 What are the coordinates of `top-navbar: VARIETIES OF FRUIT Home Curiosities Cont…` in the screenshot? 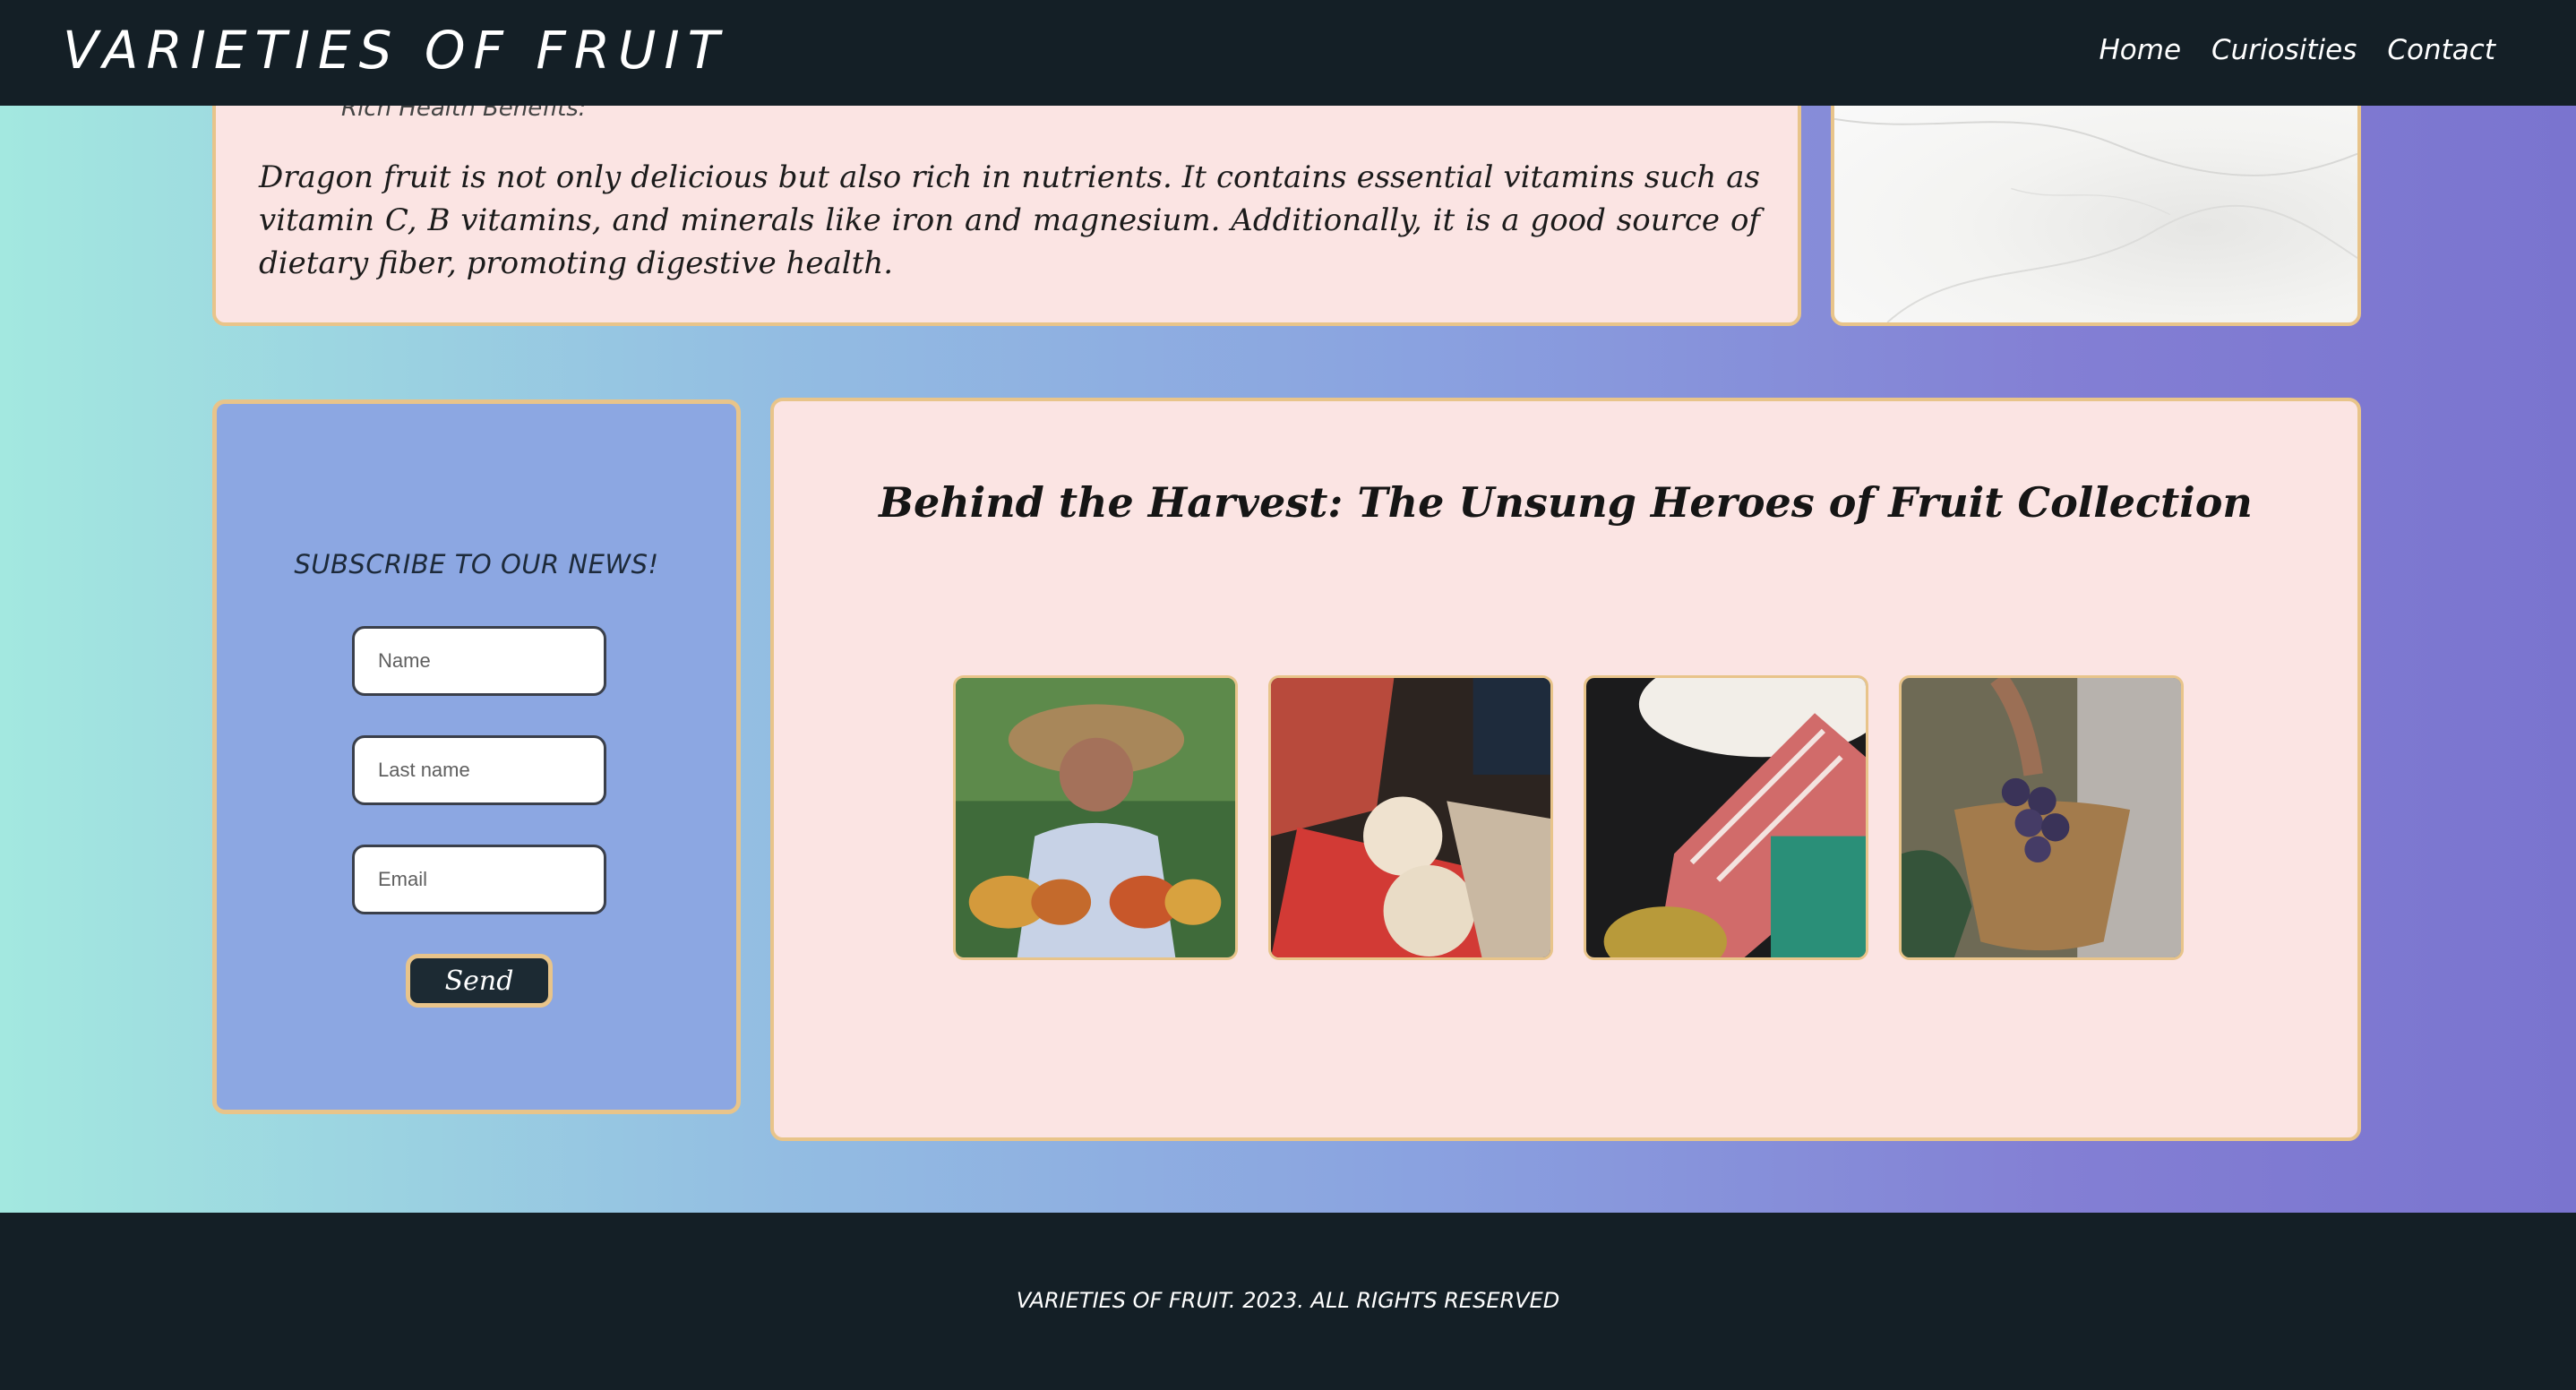 It's located at (1288, 53).